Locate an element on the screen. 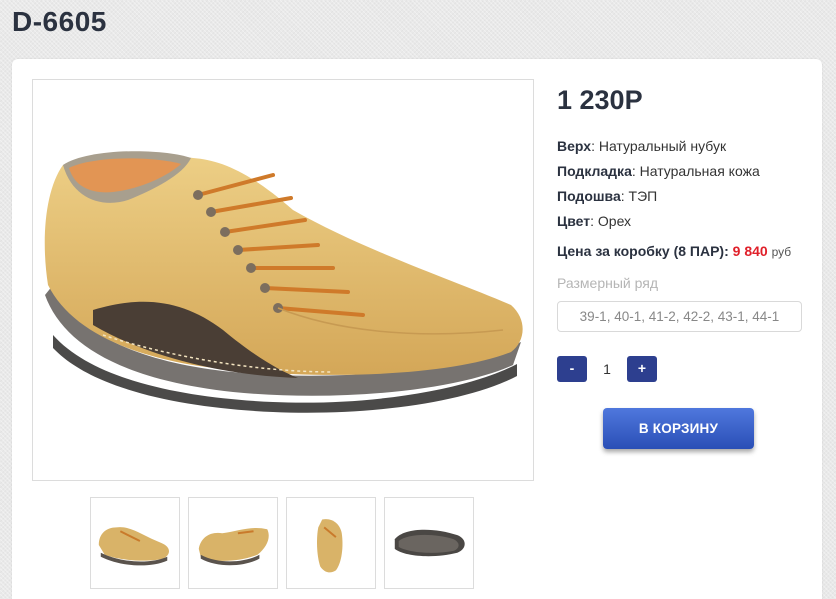  spec-lining: Подкладка: Натуральная кожа is located at coordinates (658, 171).